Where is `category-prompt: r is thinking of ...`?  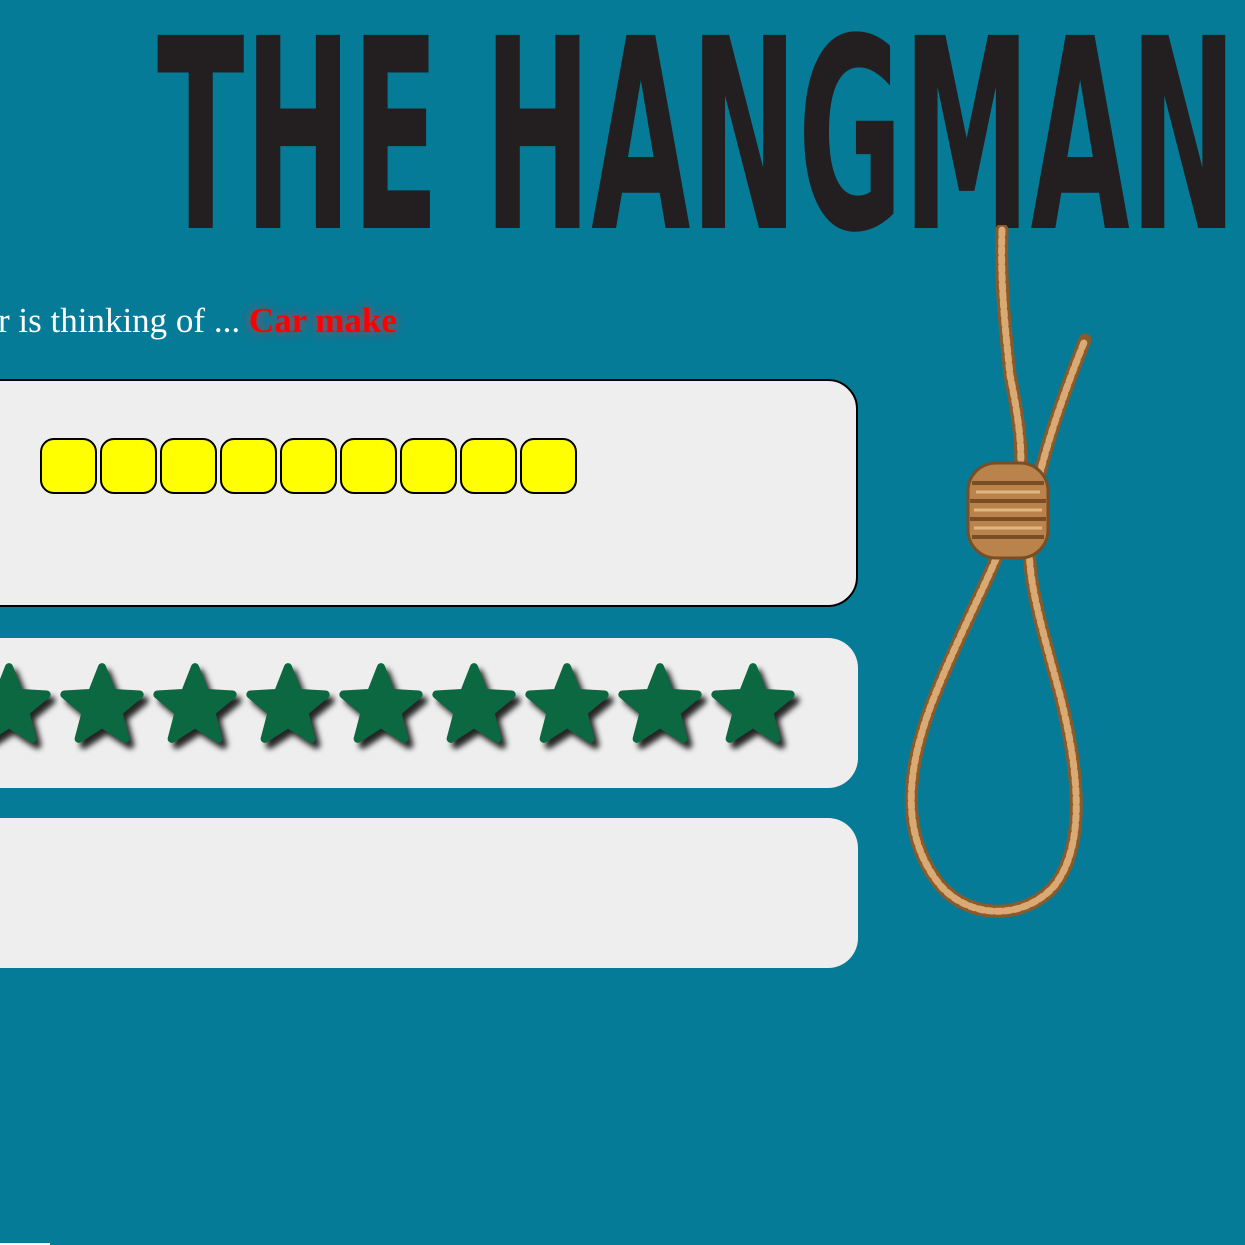
category-prompt: r is thinking of ... is located at coordinates (120, 320).